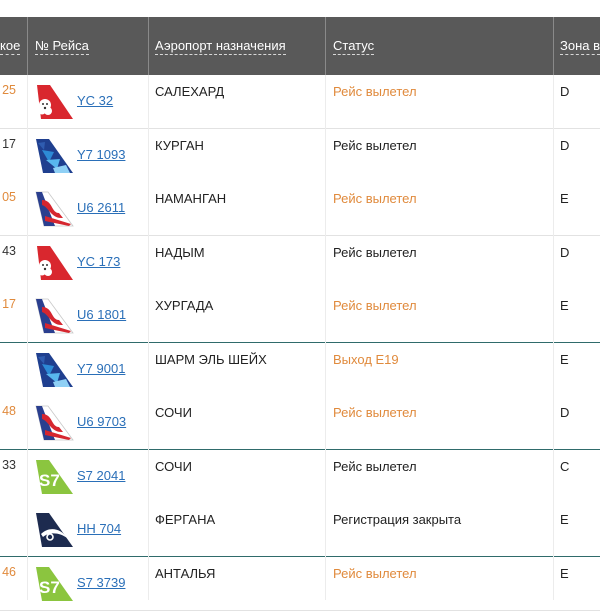 The image size is (600, 611). I want to click on destination-airport: НАМАНГАН, so click(191, 198).